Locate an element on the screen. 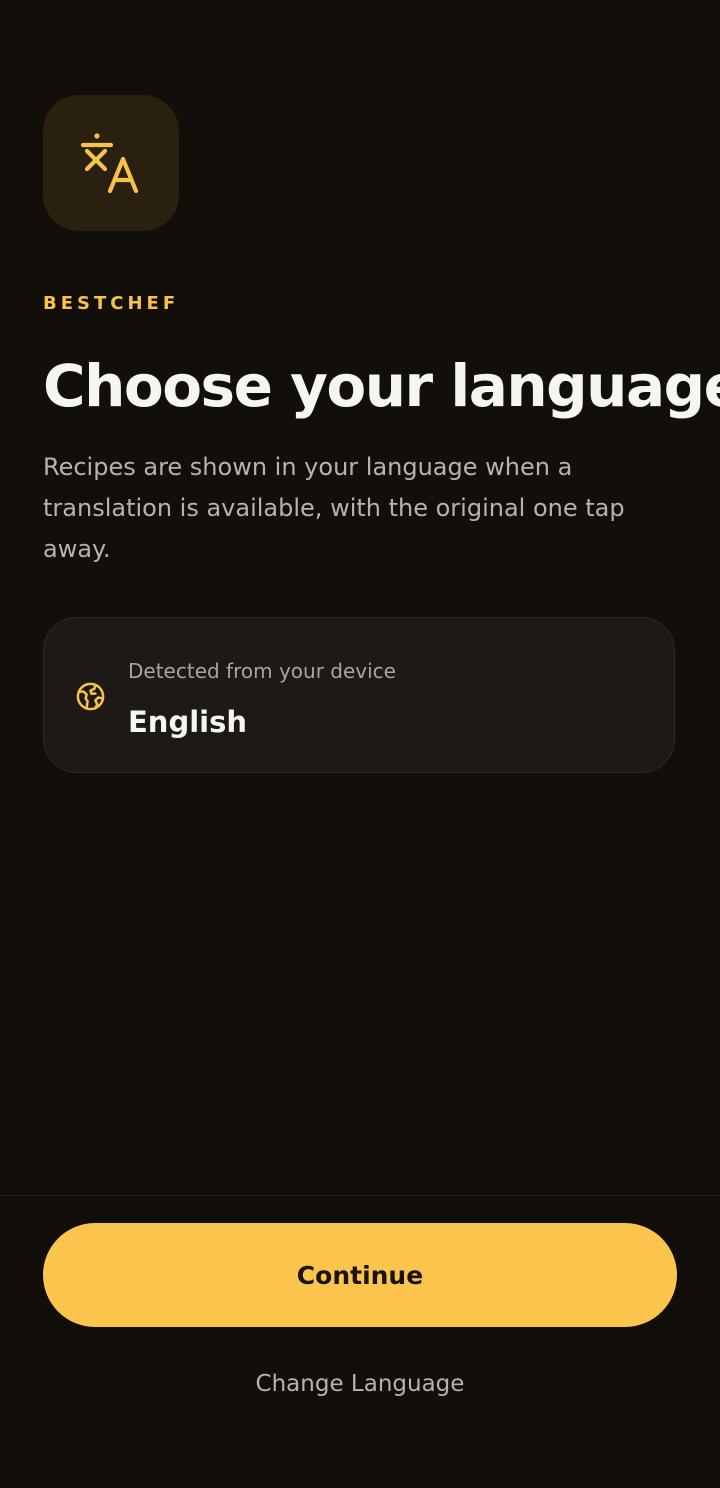  app-icon-tile is located at coordinates (111, 163).